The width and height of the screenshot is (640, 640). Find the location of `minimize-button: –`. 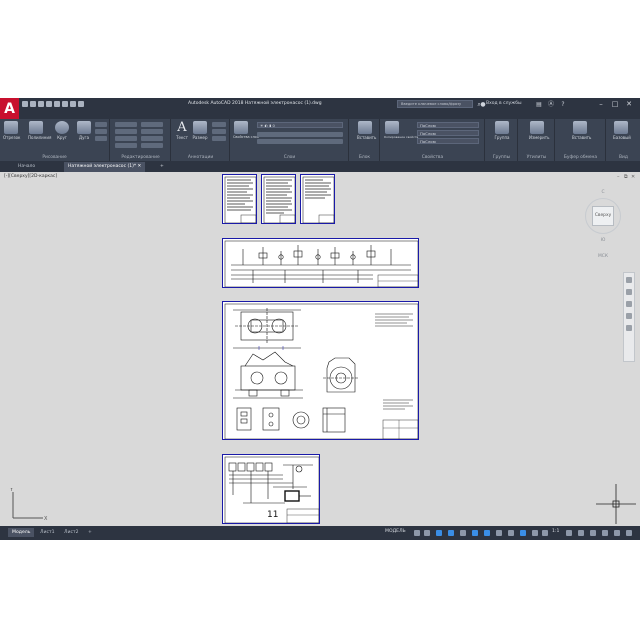

minimize-button: – is located at coordinates (601, 104).